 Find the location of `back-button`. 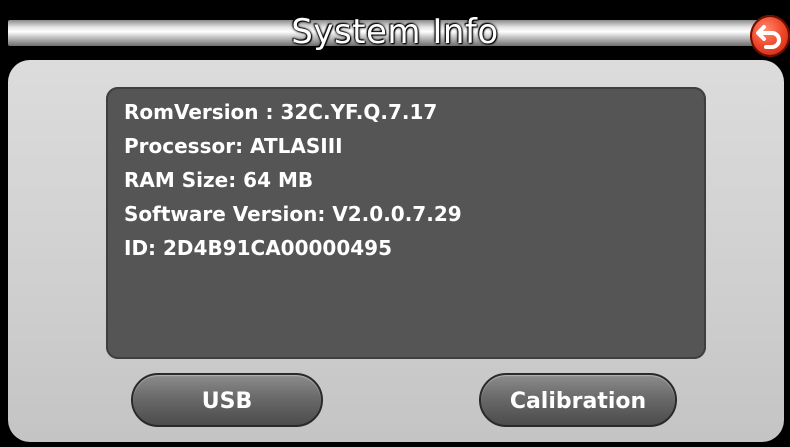

back-button is located at coordinates (770, 36).